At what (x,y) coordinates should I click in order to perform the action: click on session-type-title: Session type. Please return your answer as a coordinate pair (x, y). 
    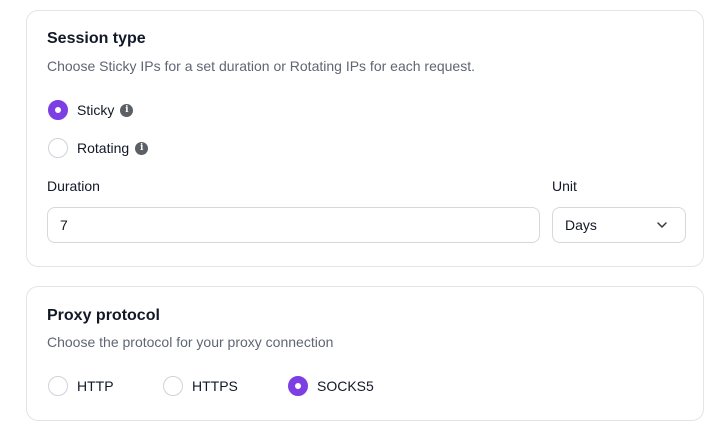
    Looking at the image, I should click on (96, 38).